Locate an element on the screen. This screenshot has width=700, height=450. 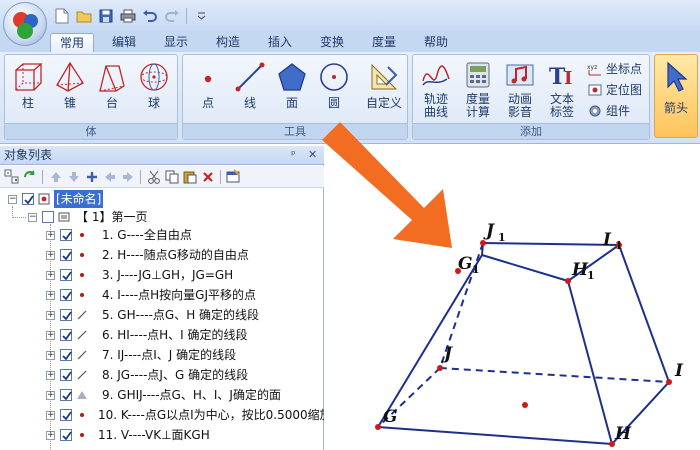
open-folder-icon is located at coordinates (84, 16).